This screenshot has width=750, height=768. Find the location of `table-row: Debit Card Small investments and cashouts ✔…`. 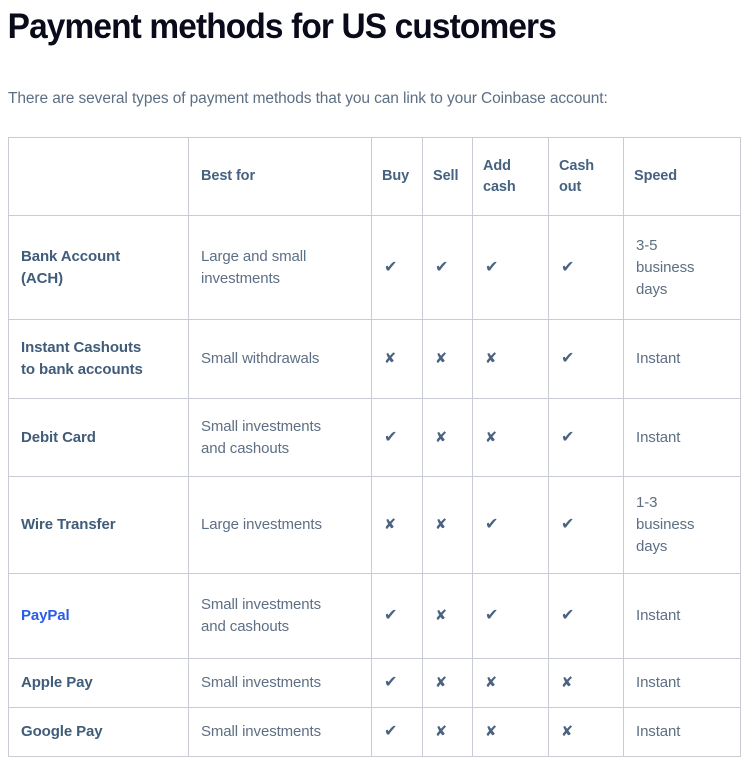

table-row: Debit Card Small investments and cashouts ✔… is located at coordinates (374, 437).